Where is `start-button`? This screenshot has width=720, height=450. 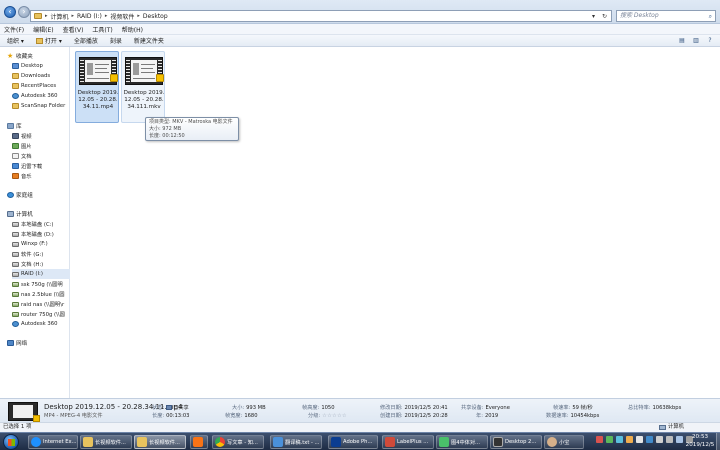 start-button is located at coordinates (11, 442).